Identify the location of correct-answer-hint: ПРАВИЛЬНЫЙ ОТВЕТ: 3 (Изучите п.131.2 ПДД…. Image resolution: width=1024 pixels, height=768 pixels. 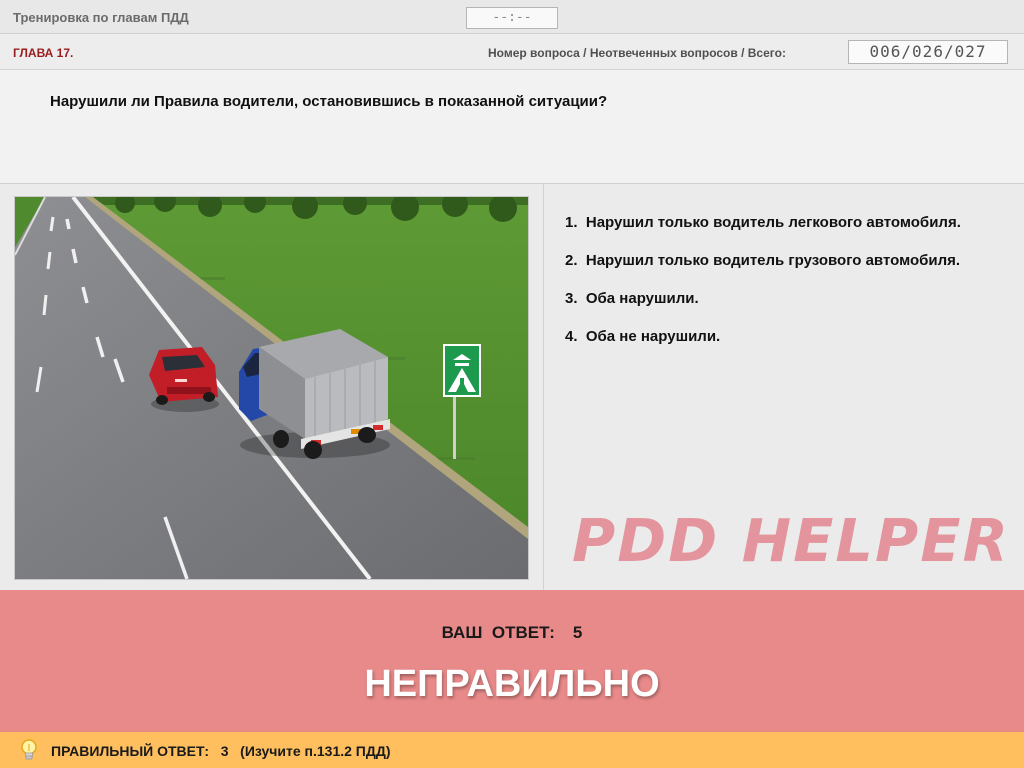
(221, 751).